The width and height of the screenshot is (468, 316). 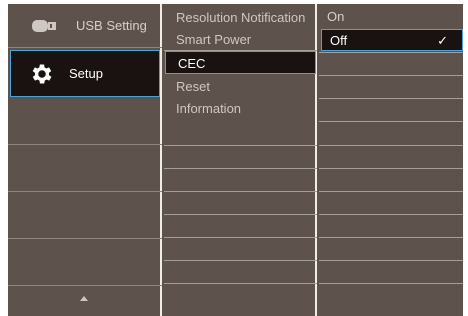 What do you see at coordinates (339, 40) in the screenshot?
I see `option-label: Off` at bounding box center [339, 40].